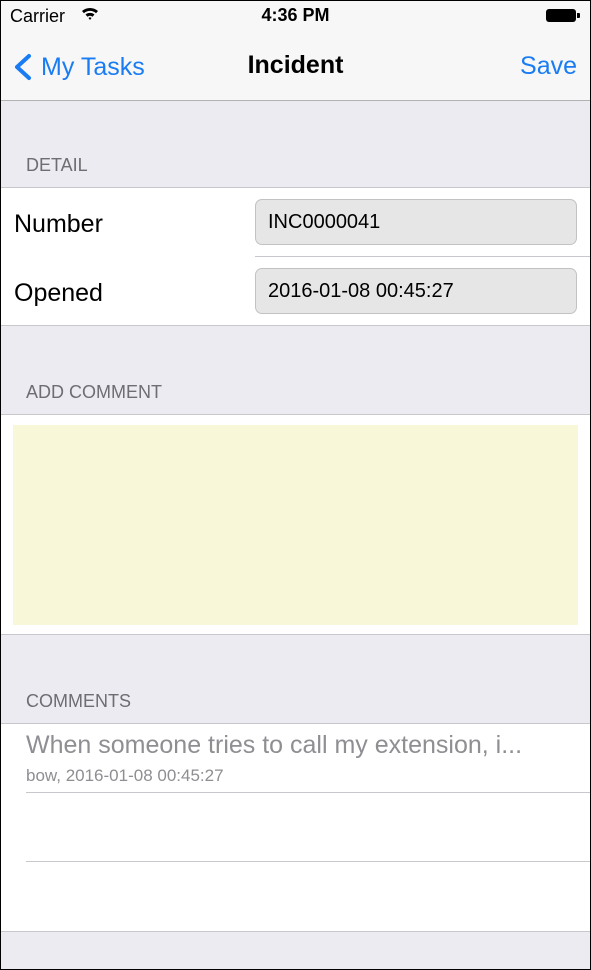 The image size is (591, 970). I want to click on opened-field: 2016-01-08 00:45:27, so click(416, 291).